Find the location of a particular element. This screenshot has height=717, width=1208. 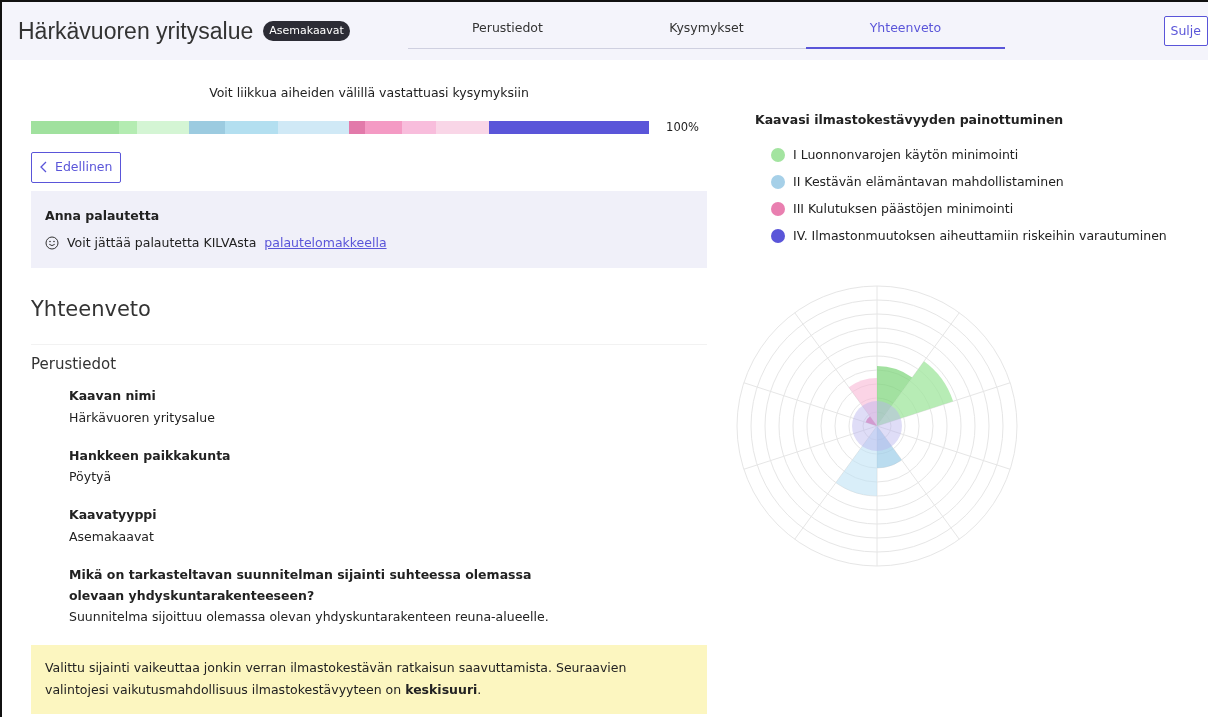

feedback-title: Anna palautetta is located at coordinates (103, 215).